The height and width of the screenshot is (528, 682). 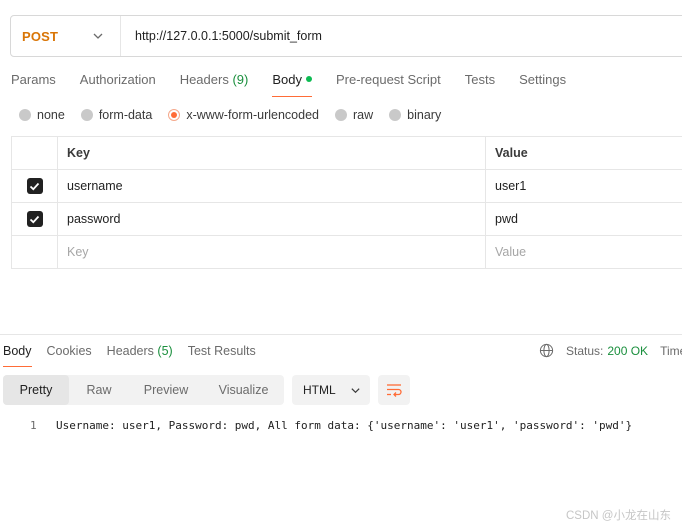 What do you see at coordinates (221, 351) in the screenshot?
I see `tab-label: Test Results` at bounding box center [221, 351].